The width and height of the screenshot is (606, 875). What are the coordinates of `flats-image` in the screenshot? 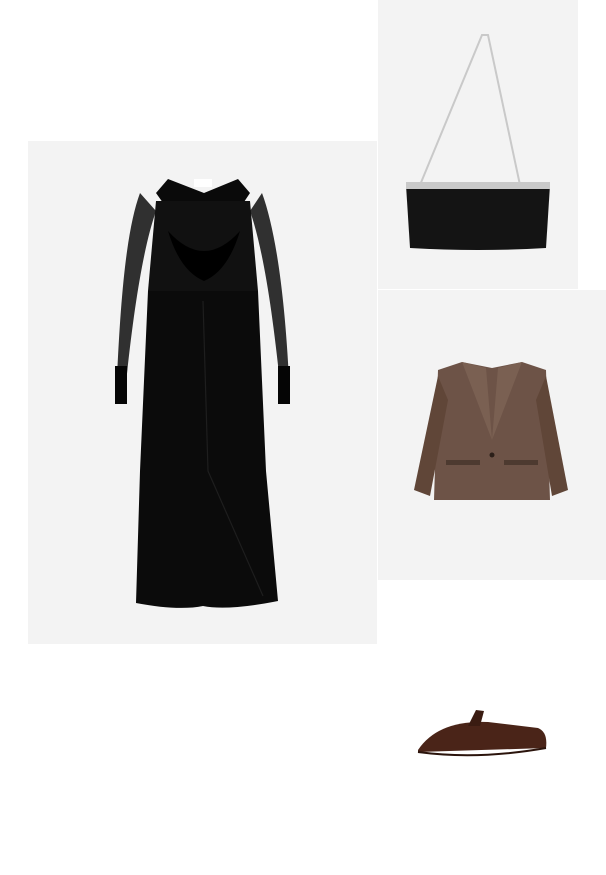 It's located at (492, 740).